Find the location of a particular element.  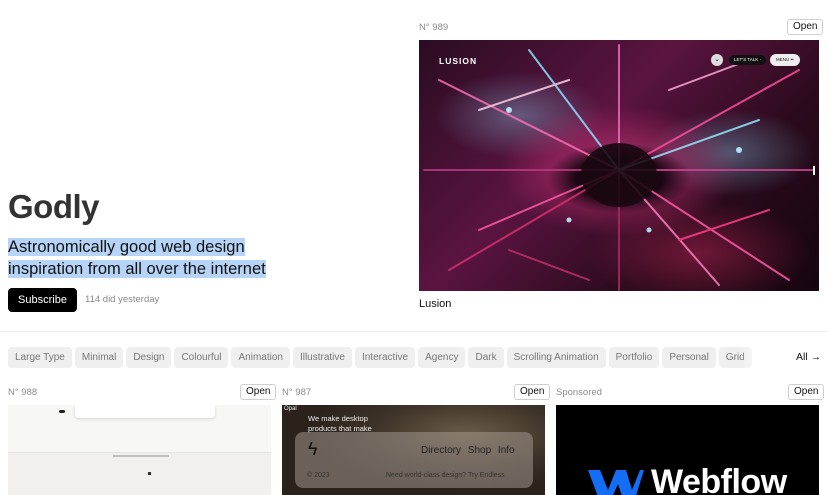

tag-filter-scrolling-animation: Scrolling Animation is located at coordinates (556, 357).